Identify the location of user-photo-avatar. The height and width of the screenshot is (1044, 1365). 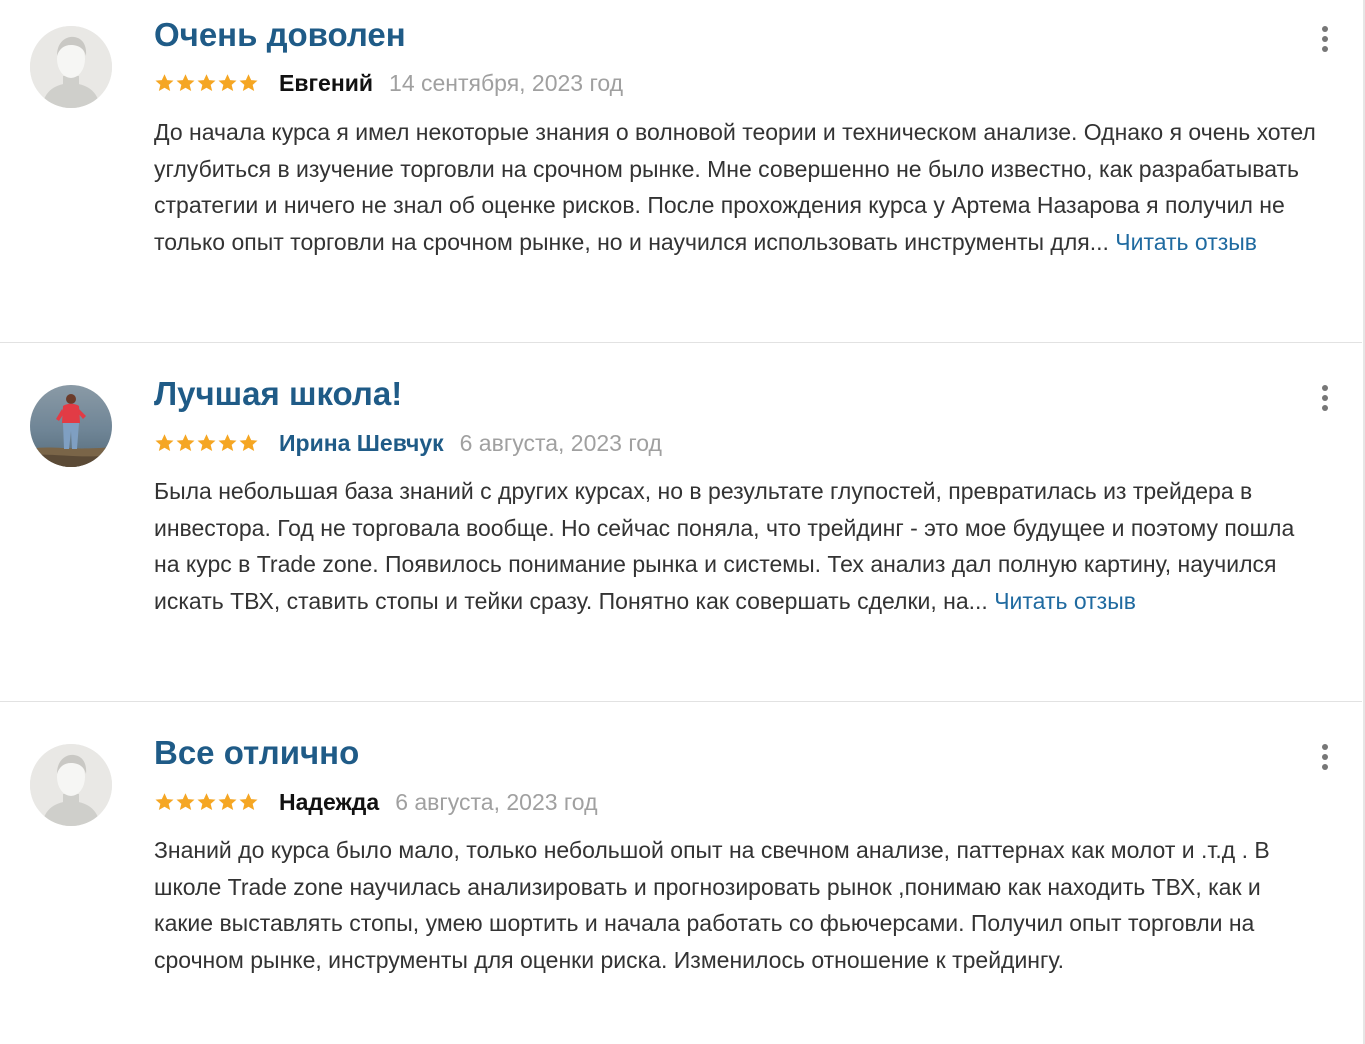
(71, 426).